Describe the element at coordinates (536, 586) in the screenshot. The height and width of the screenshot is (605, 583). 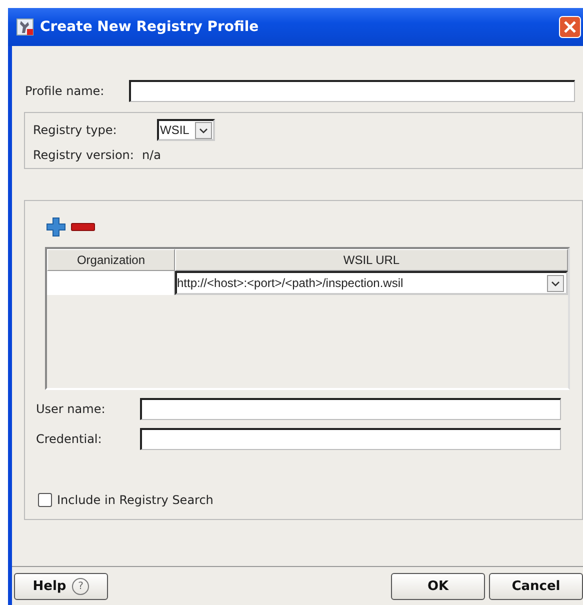
I see `cancel-button: Cancel` at that location.